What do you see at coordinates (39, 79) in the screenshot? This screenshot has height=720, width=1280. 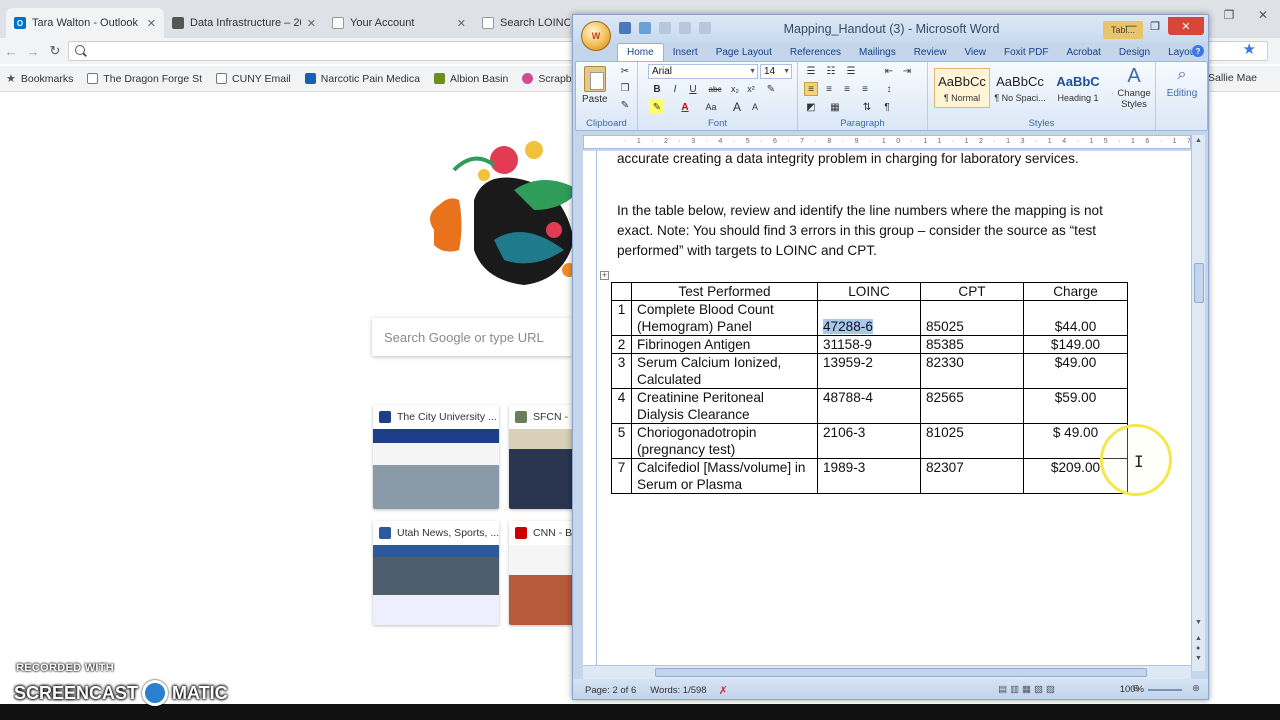 I see `bookmark-item: ★ Bookmarks` at bounding box center [39, 79].